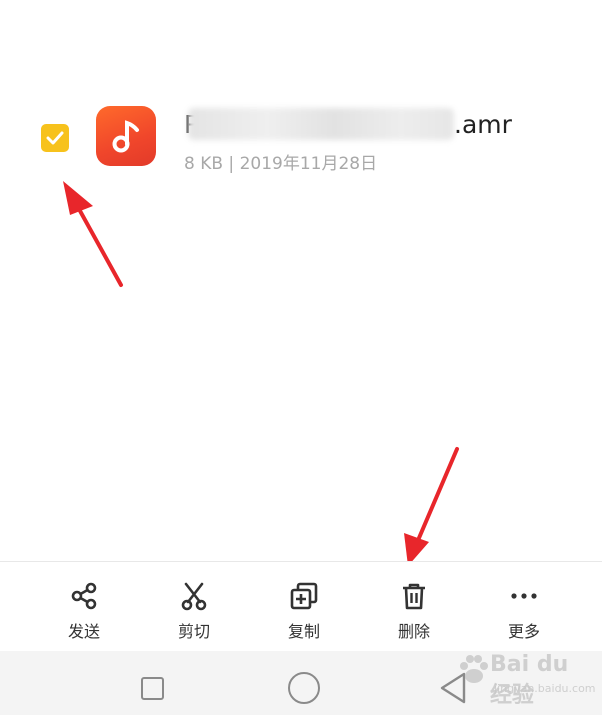  I want to click on delete-button: 删除, so click(414, 607).